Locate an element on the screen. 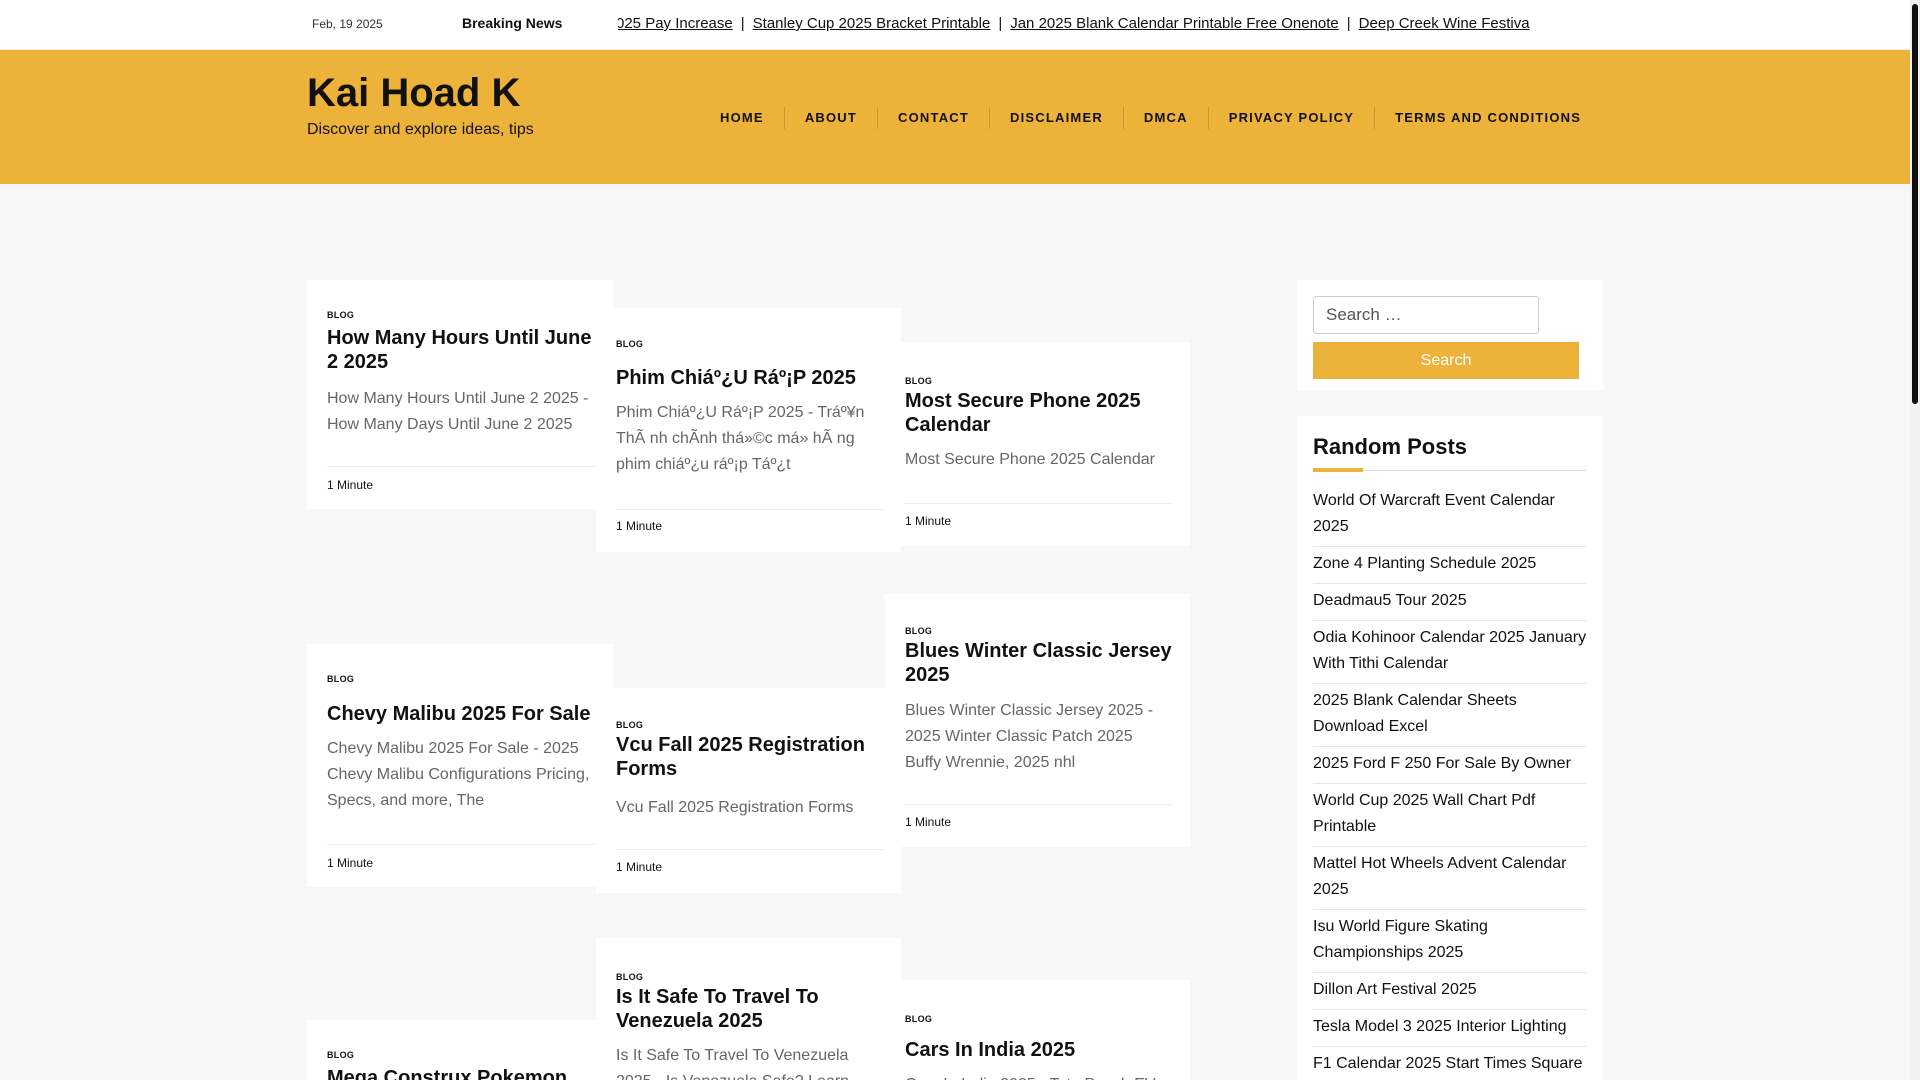 Image resolution: width=1920 pixels, height=1080 pixels. post-title: Blues Winter Classic Jersey 2025 is located at coordinates (1038, 663).